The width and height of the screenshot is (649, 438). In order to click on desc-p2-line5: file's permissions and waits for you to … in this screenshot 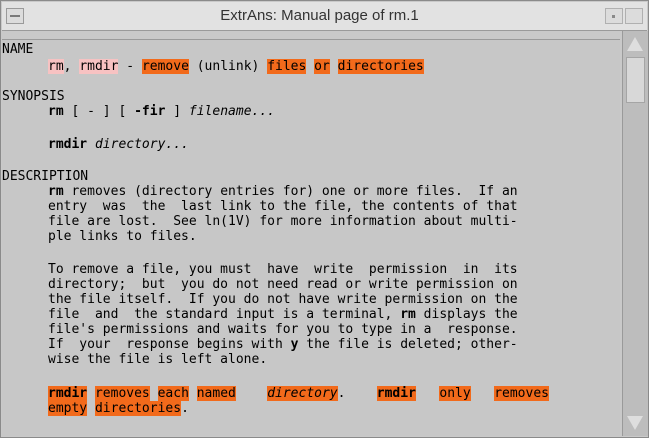, I will do `click(283, 329)`.